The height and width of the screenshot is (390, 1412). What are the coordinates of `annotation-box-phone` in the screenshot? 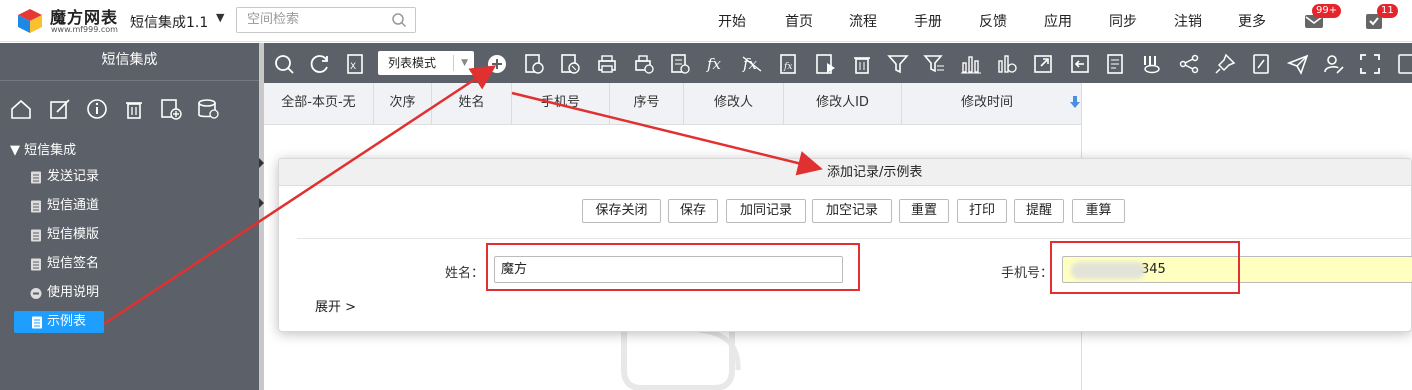 It's located at (1145, 267).